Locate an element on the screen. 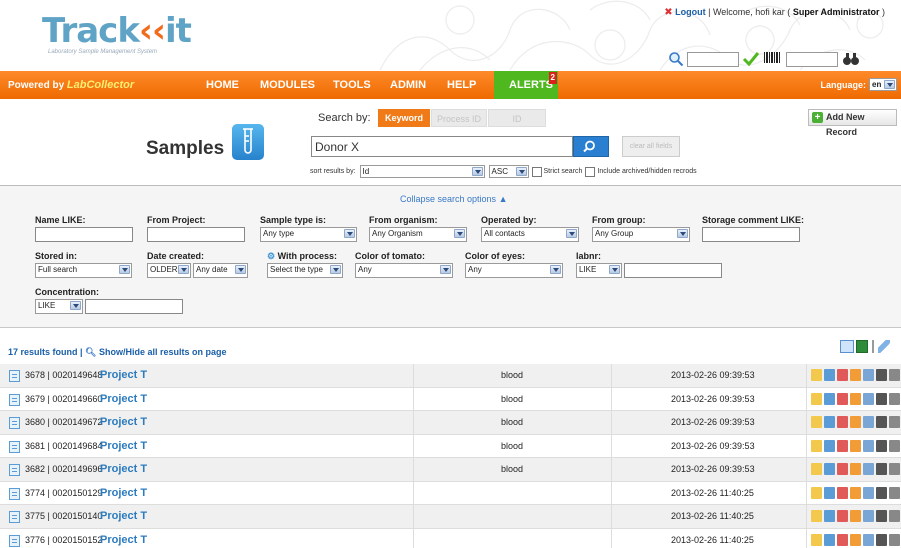 This screenshot has width=901, height=548. sort-field-select: Id is located at coordinates (422, 171).